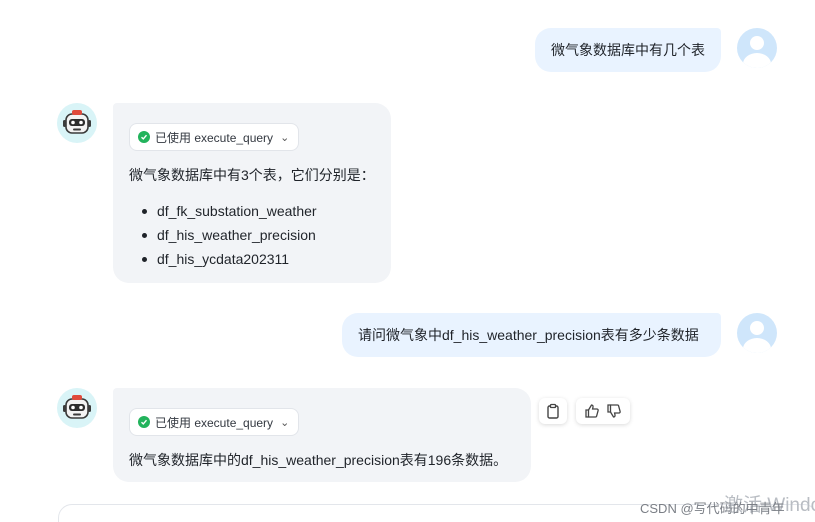 Image resolution: width=815 pixels, height=522 pixels. What do you see at coordinates (252, 175) in the screenshot?
I see `bot-answer-intro: 微气象数据库中有3个表，它们分别是：` at bounding box center [252, 175].